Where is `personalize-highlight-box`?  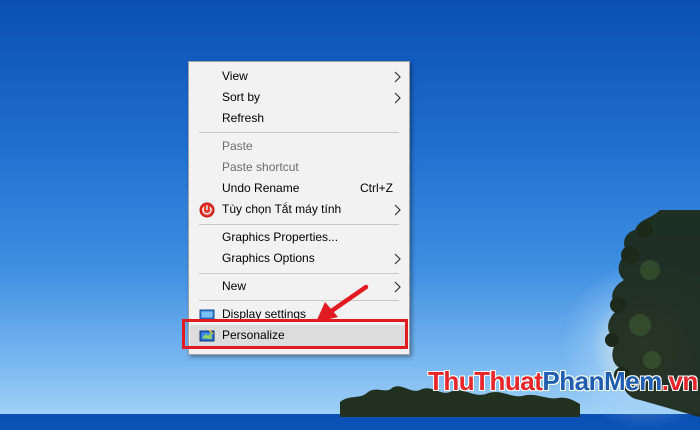 personalize-highlight-box is located at coordinates (295, 334).